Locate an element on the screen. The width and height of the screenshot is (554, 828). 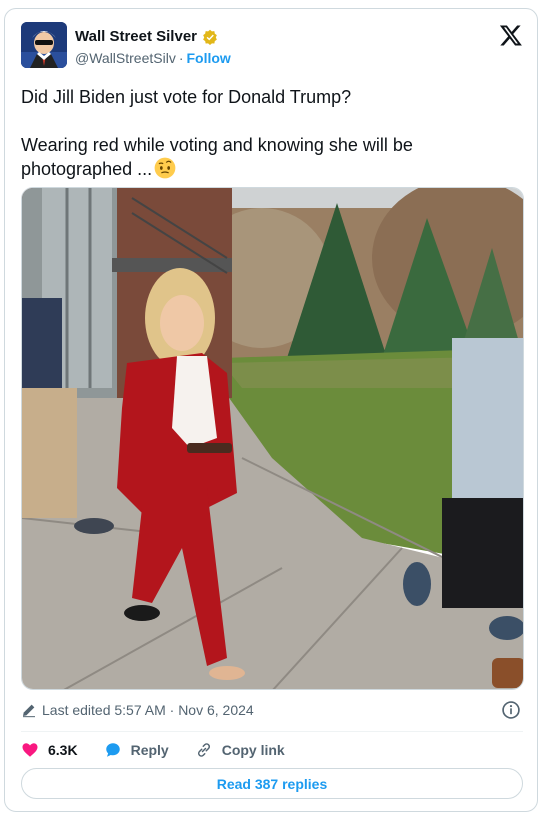
last-edited-text: Last edited 5:57 AM · Nov 6, 2024 is located at coordinates (148, 710).